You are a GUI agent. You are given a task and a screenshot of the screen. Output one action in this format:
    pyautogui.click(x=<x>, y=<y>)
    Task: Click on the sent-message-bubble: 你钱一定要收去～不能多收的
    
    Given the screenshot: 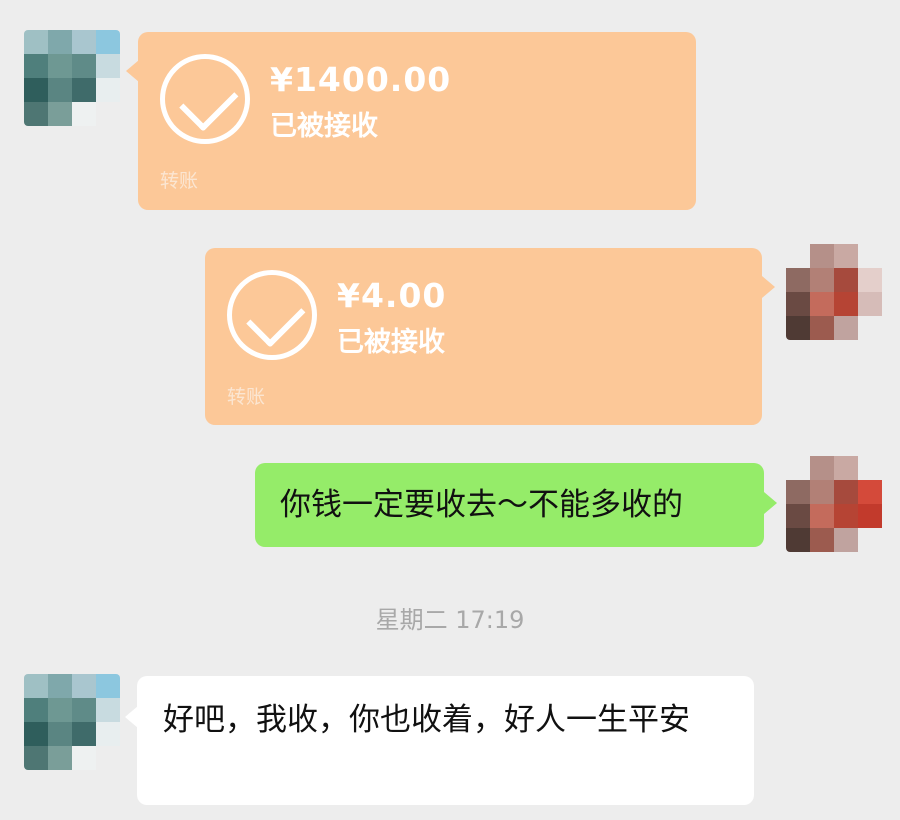 What is the action you would take?
    pyautogui.click(x=509, y=505)
    